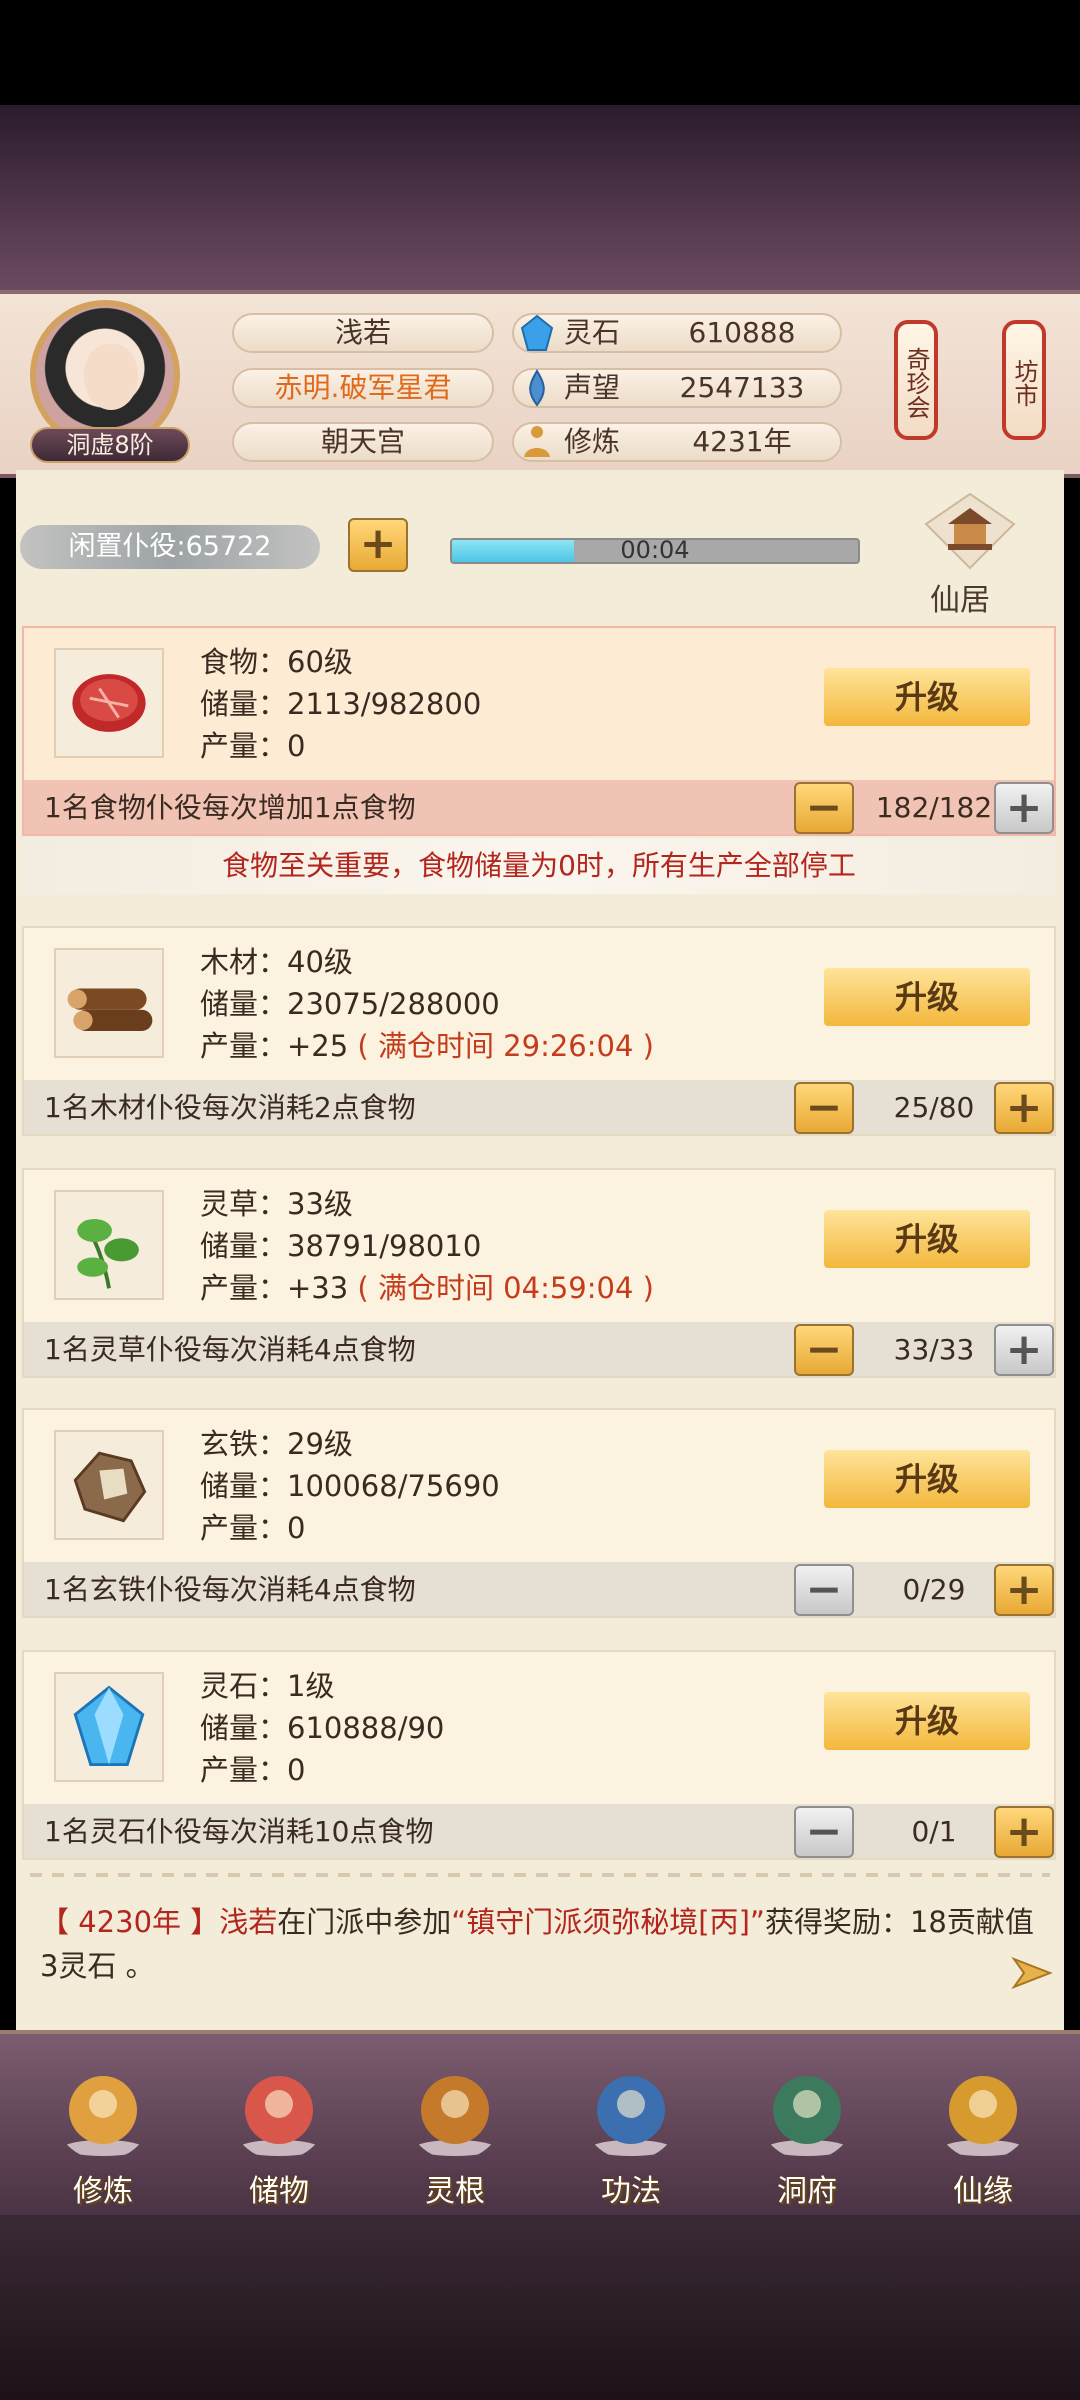 This screenshot has width=1080, height=2400. Describe the element at coordinates (239, 1831) in the screenshot. I see `servant-info: 1名灵石仆役每次消耗10点食物` at that location.